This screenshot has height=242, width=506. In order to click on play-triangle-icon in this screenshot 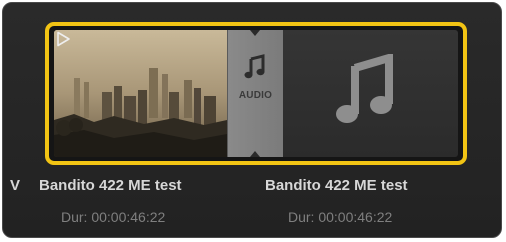, I will do `click(63, 39)`.